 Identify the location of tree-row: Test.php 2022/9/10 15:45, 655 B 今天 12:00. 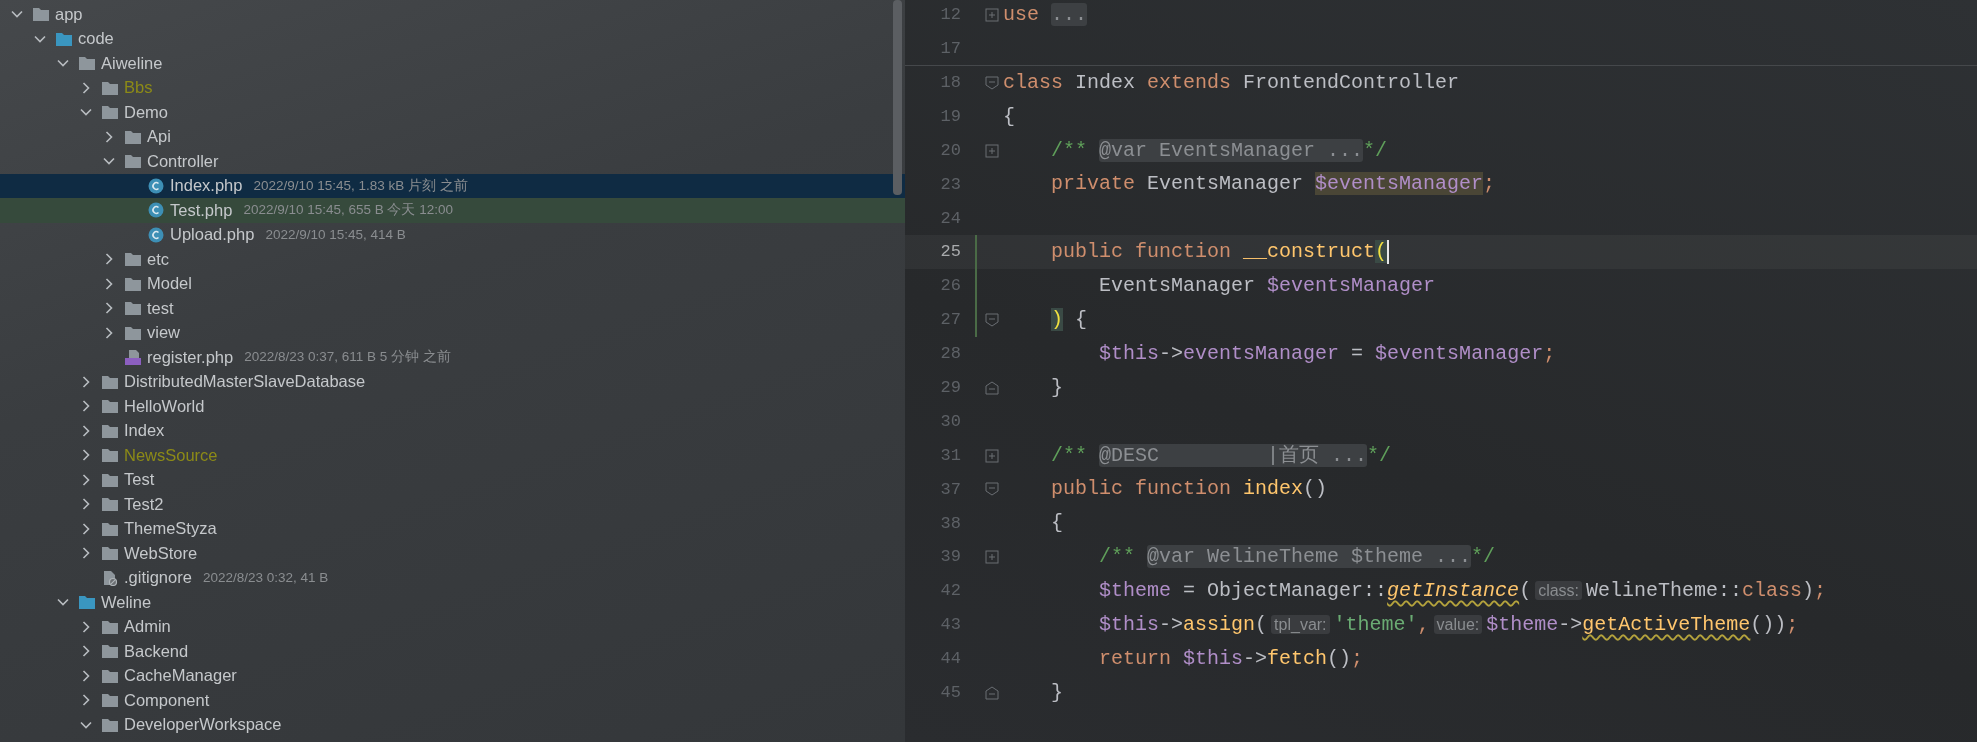
(452, 210).